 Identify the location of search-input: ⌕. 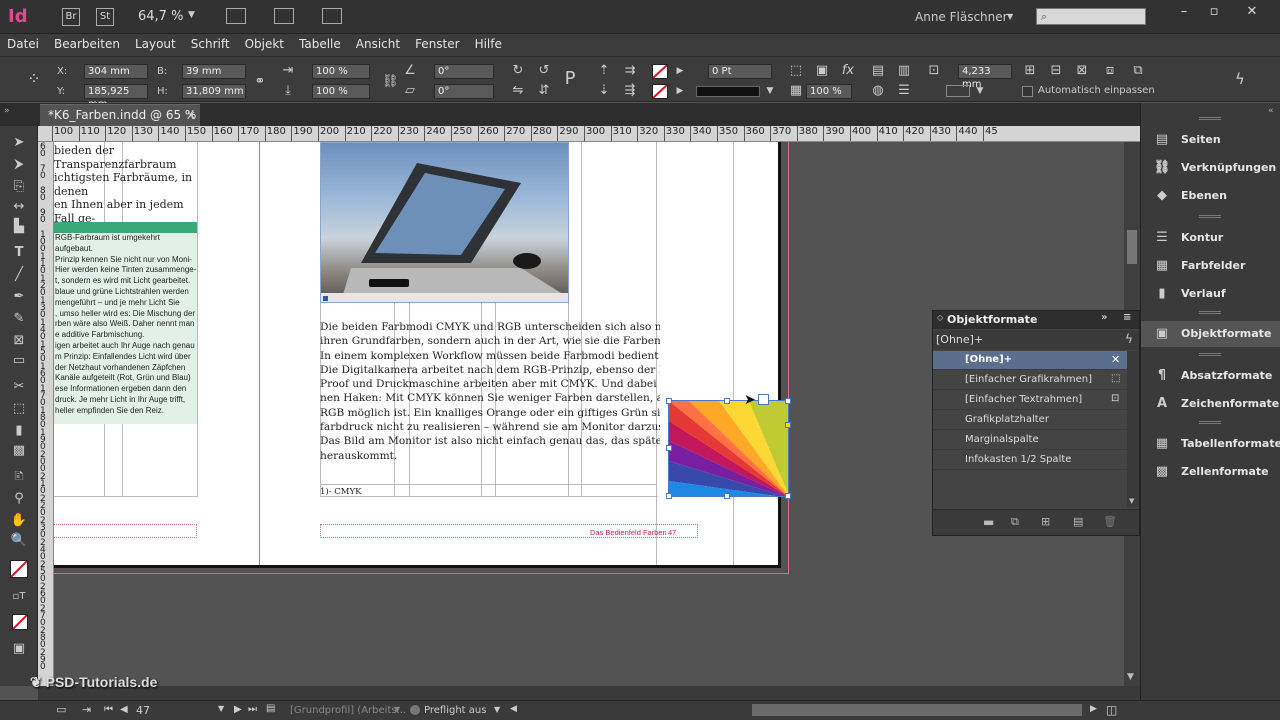
(1091, 16).